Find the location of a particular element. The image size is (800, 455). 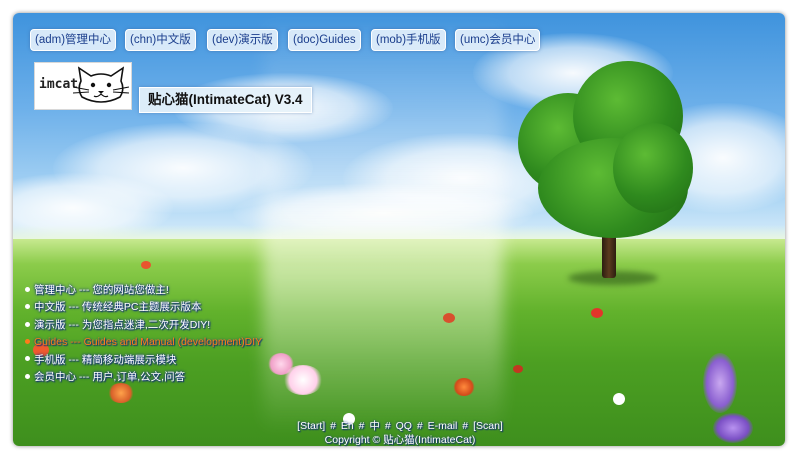

menu-item-label: 会员中心 --- 用户,订单,公文,问答 is located at coordinates (110, 376).